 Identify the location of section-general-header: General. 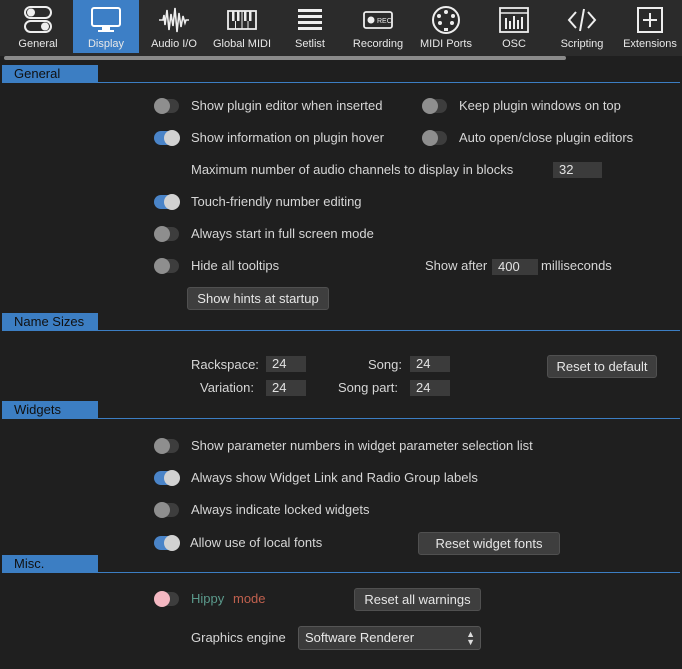
(50, 74).